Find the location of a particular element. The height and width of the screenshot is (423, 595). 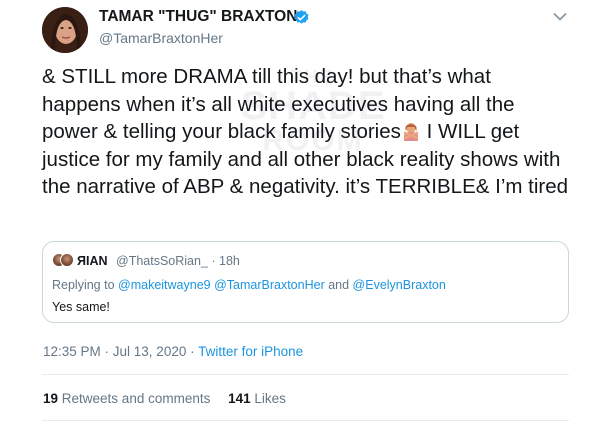

retweets-count: 19 is located at coordinates (51, 398).